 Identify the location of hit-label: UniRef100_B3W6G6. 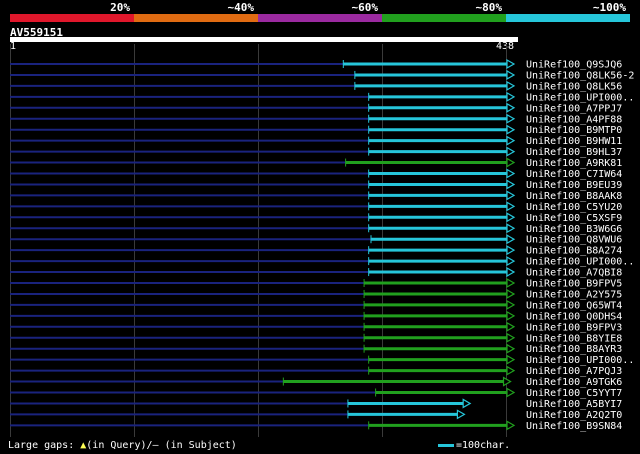
(574, 229).